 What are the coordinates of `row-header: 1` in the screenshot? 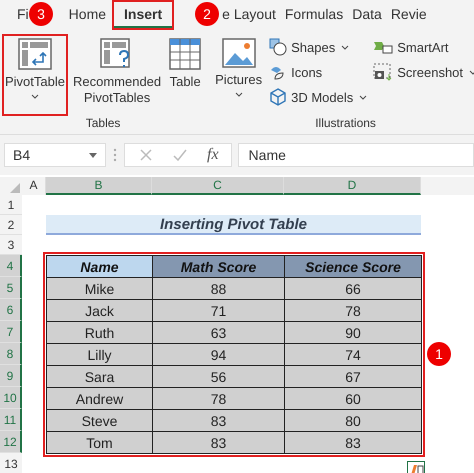 It's located at (11, 205).